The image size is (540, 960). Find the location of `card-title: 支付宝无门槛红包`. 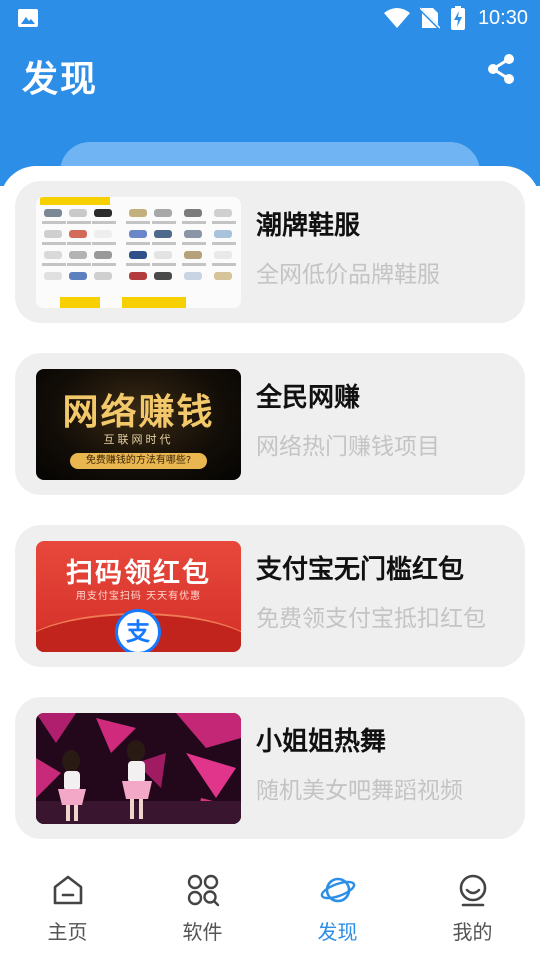

card-title: 支付宝无门槛红包 is located at coordinates (360, 570).